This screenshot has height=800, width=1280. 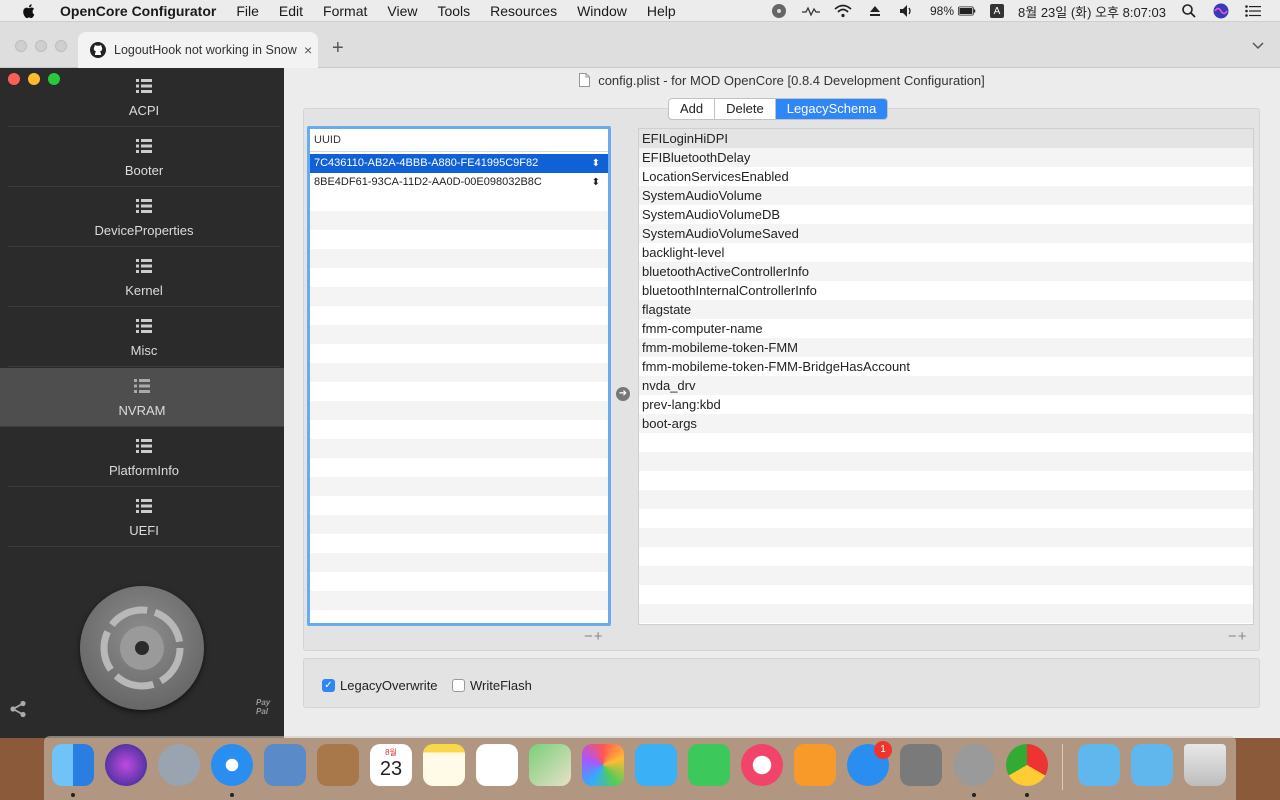 I want to click on system-preferences-icon, so click(x=921, y=765).